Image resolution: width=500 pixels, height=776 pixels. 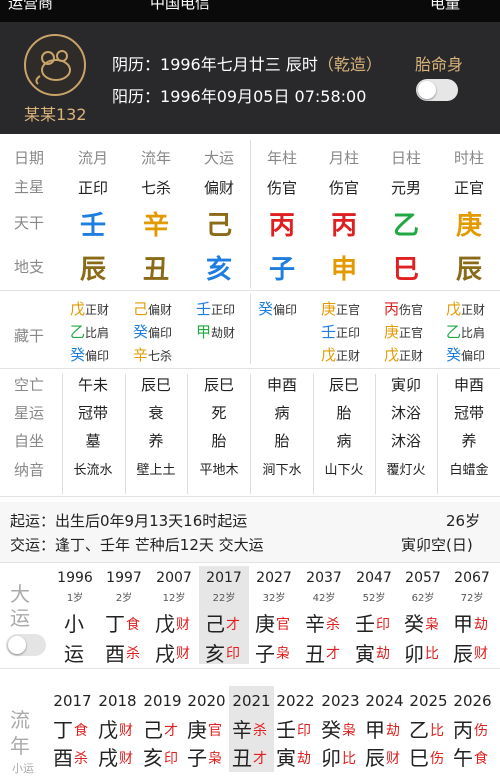 I want to click on toggle-knob, so click(x=17, y=645).